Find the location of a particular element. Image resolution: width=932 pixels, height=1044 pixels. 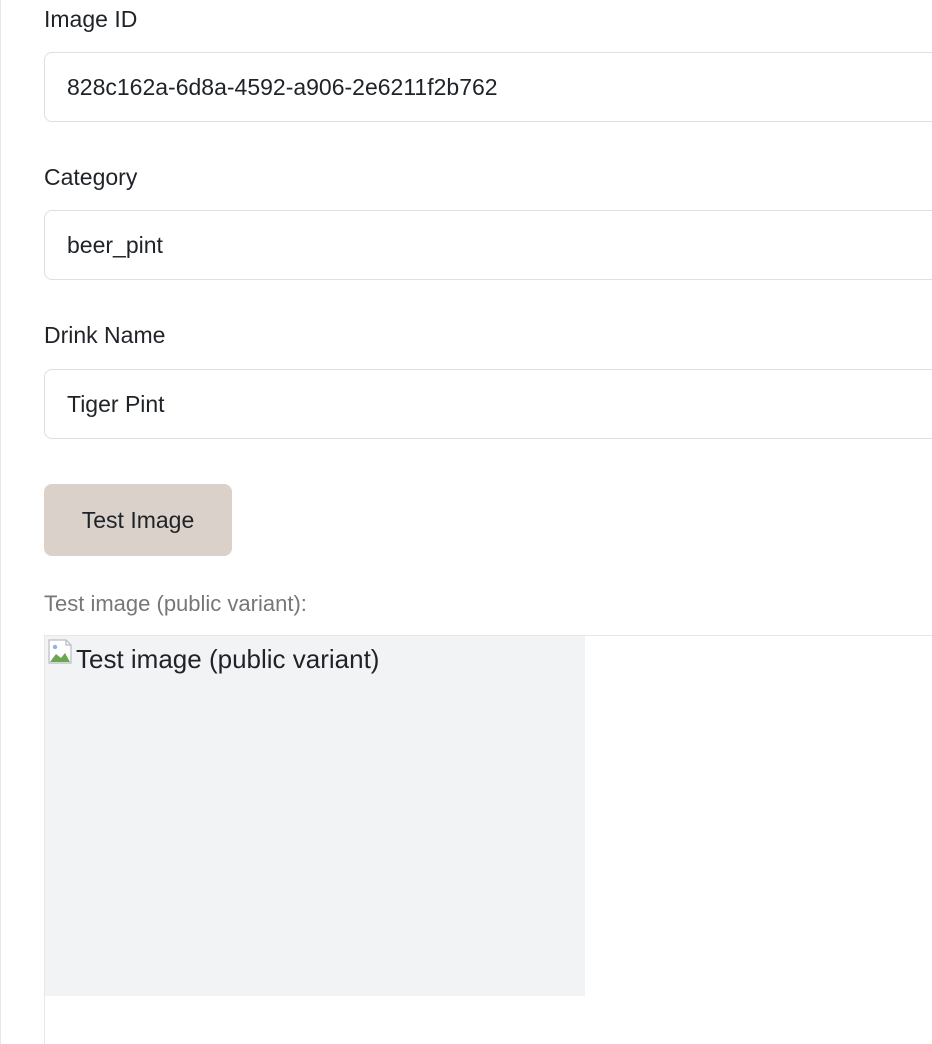

image-id-label: Image ID is located at coordinates (91, 19).